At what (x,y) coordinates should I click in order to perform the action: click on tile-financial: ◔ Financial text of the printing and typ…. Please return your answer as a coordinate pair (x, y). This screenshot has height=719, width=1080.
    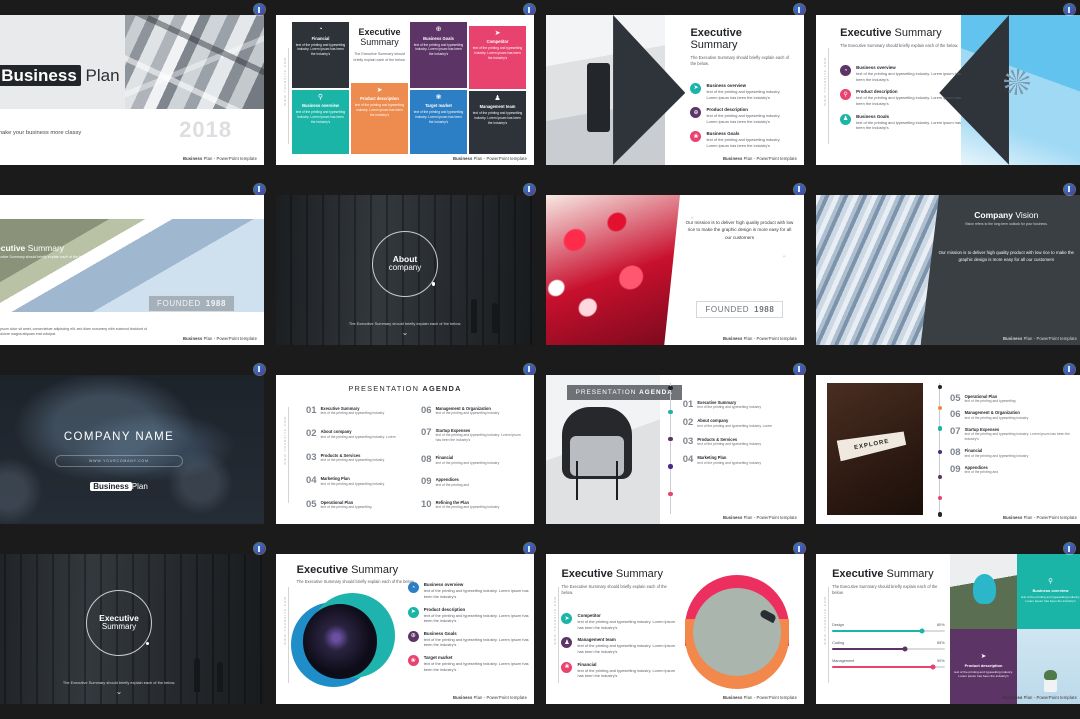
    Looking at the image, I should click on (320, 55).